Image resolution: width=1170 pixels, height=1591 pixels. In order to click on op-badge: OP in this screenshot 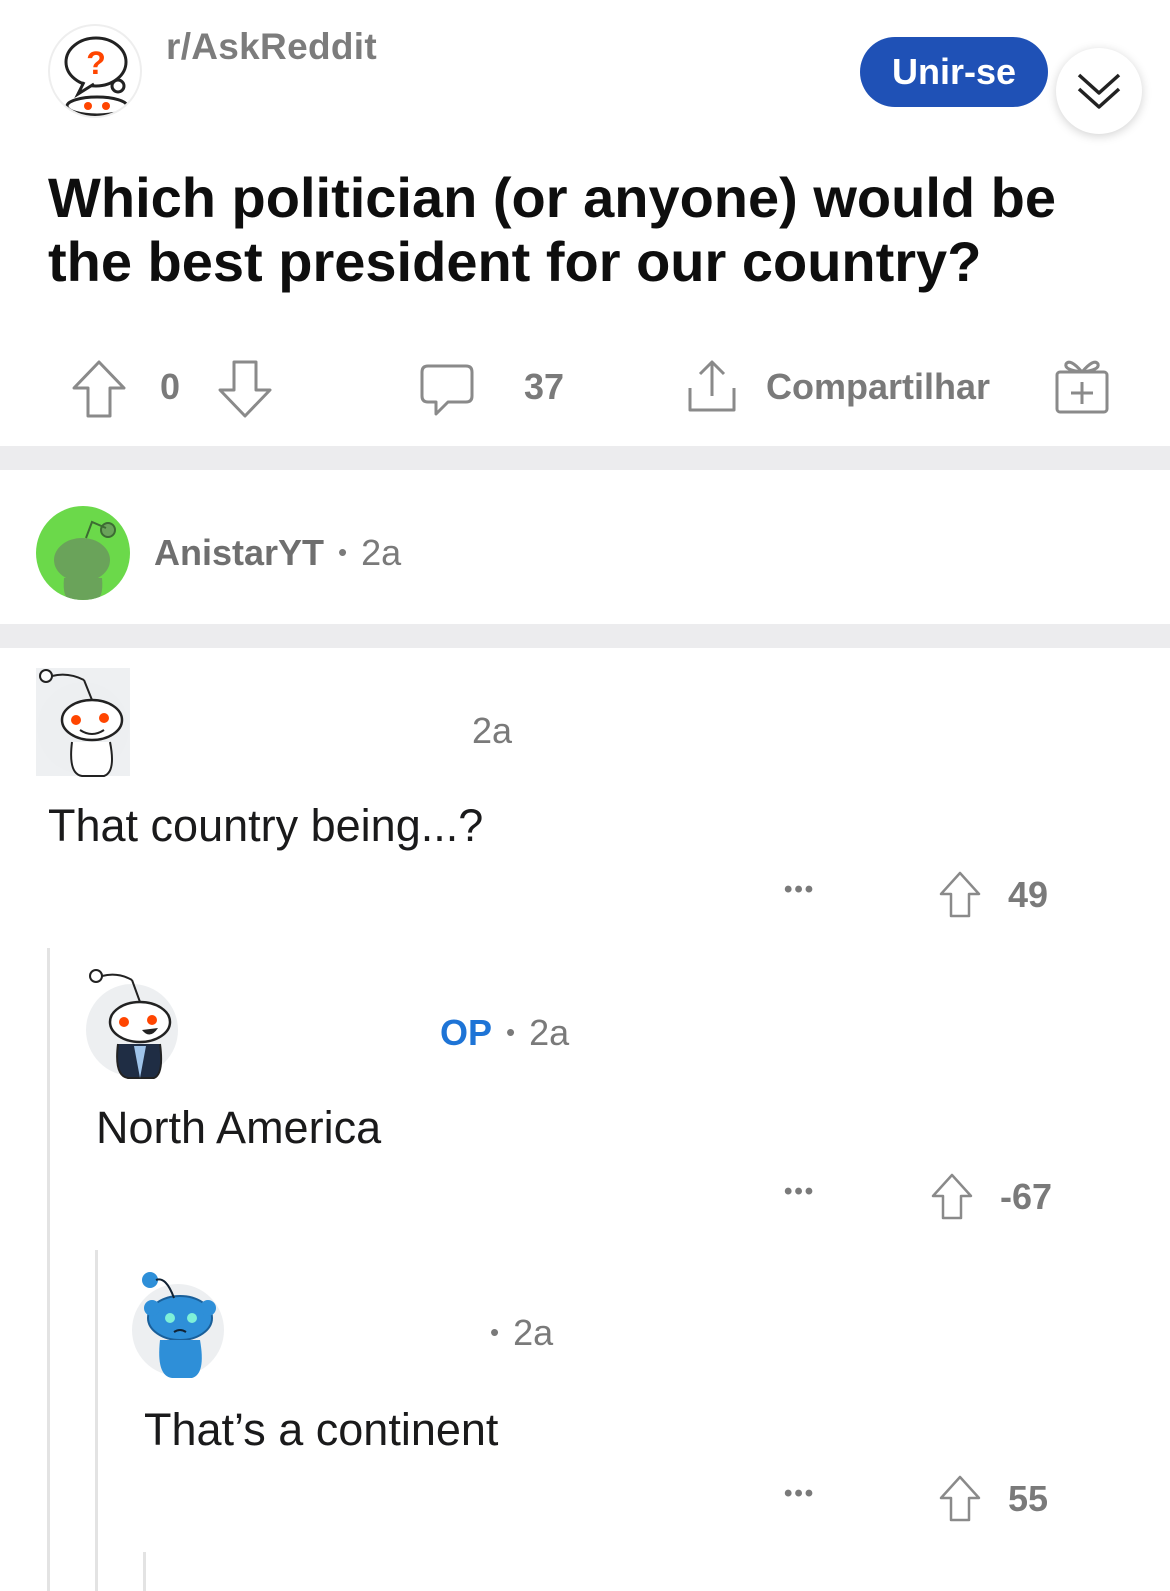, I will do `click(466, 1032)`.